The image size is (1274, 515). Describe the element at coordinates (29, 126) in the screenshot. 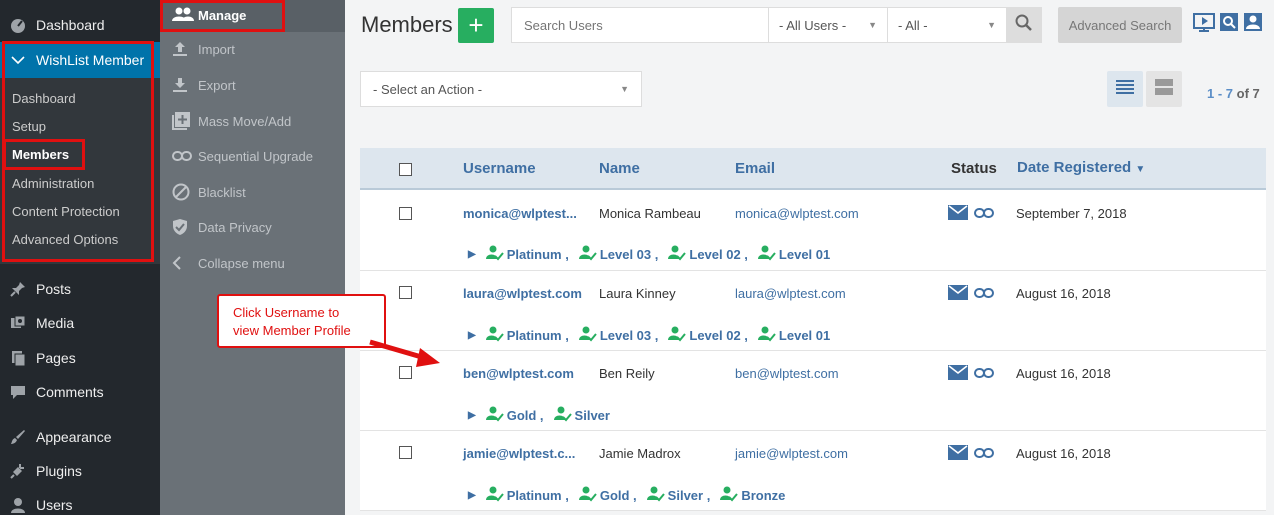

I see `submenu-setup: Setup` at that location.